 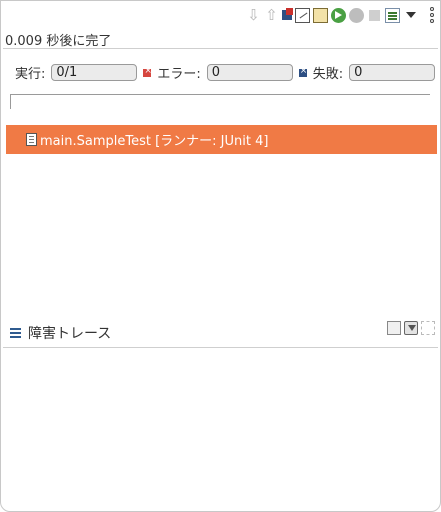 I want to click on errors-count-field: 0, so click(x=249, y=72).